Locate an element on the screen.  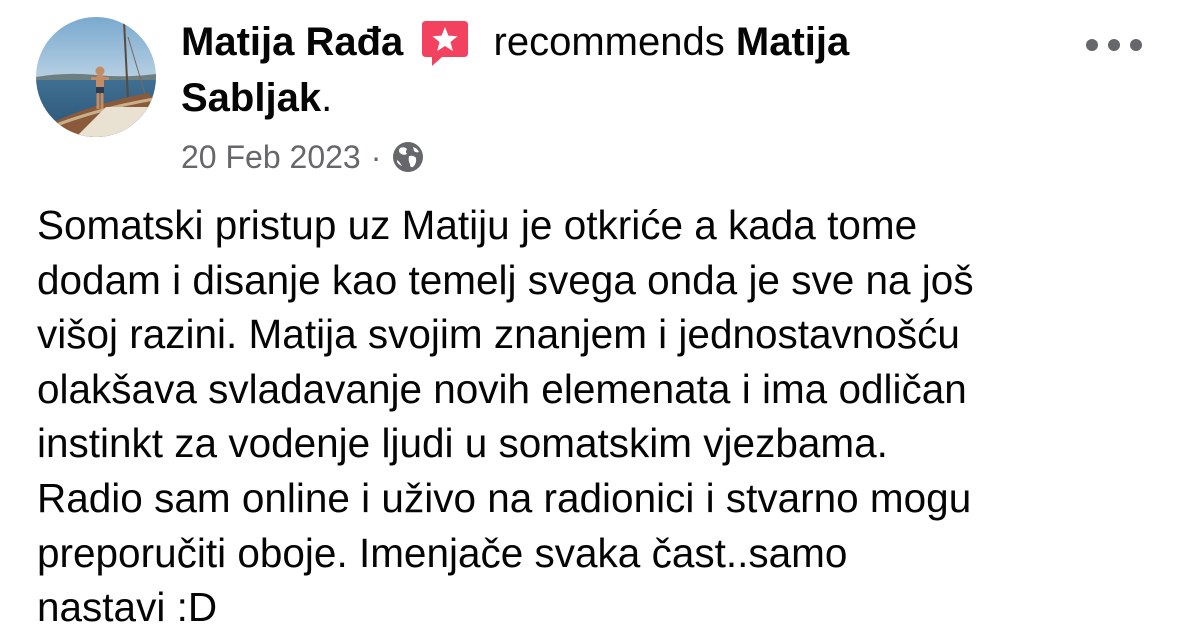
post-meta: 20 Feb 2023 · is located at coordinates (303, 157).